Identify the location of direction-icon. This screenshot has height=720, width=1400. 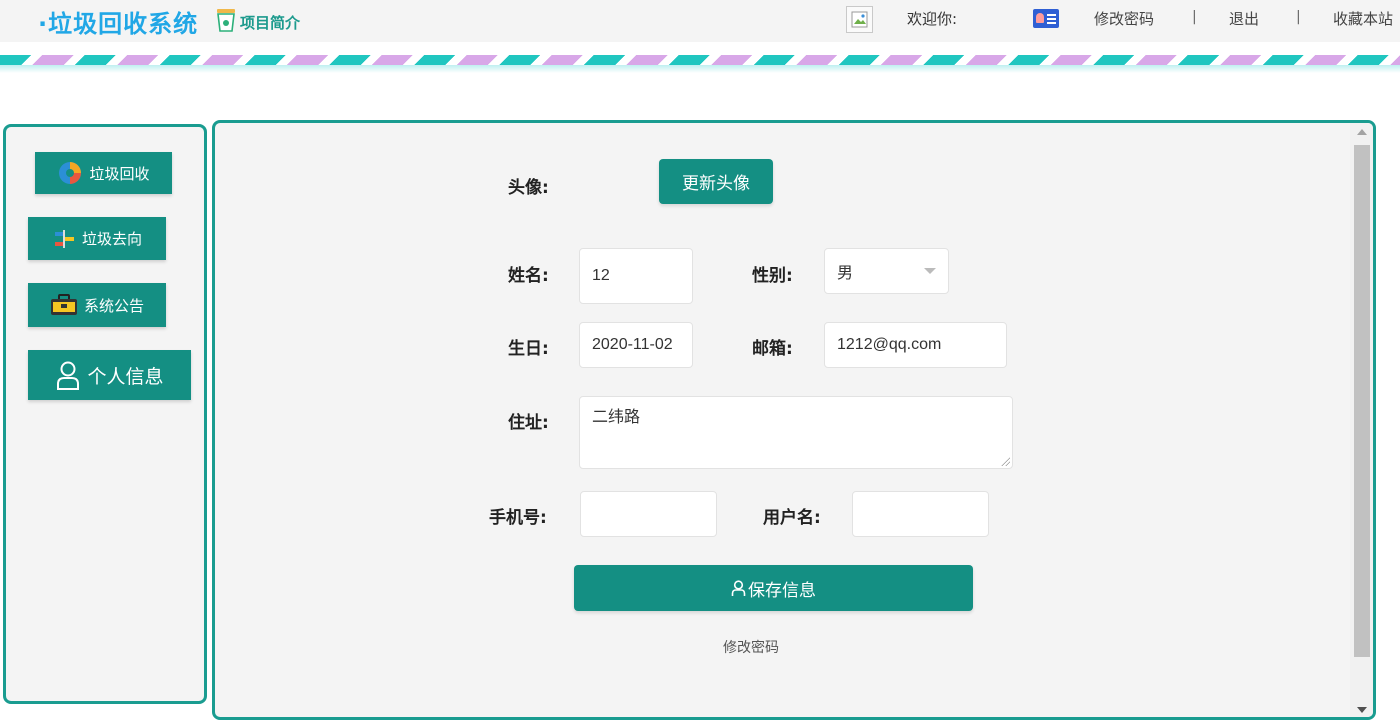
(64, 238).